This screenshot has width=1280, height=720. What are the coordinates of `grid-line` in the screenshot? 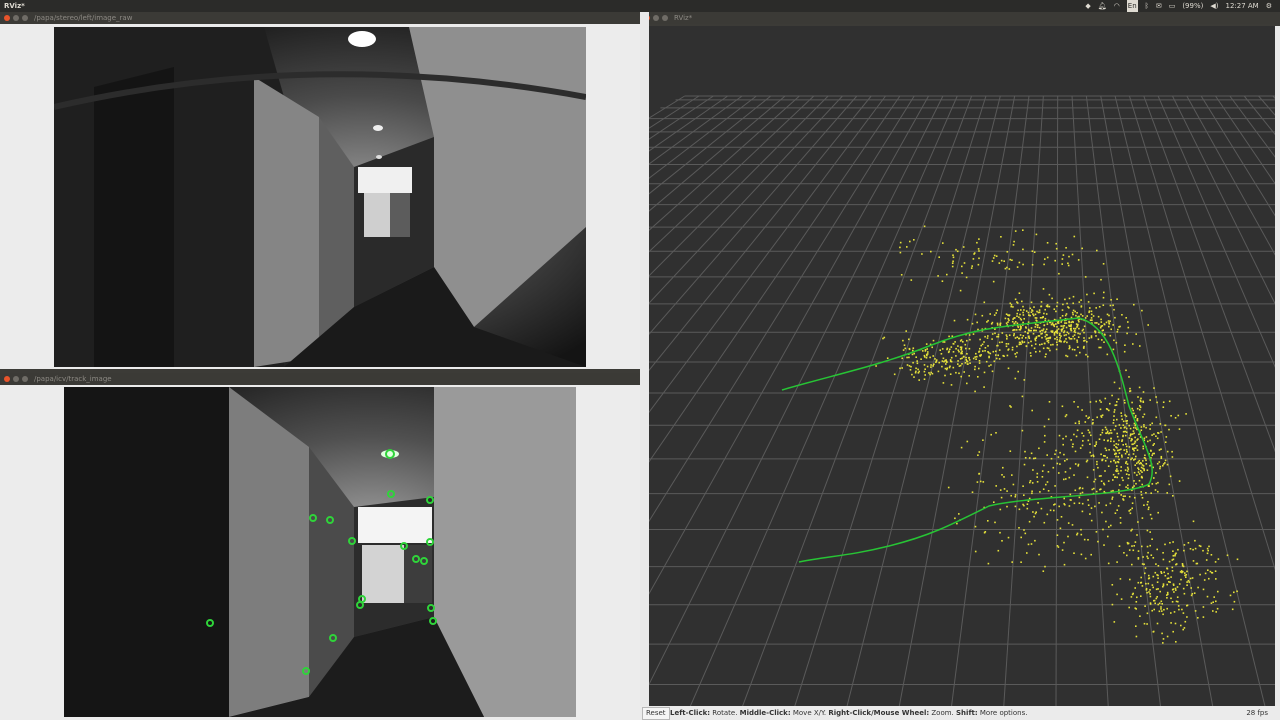 It's located at (710, 145).